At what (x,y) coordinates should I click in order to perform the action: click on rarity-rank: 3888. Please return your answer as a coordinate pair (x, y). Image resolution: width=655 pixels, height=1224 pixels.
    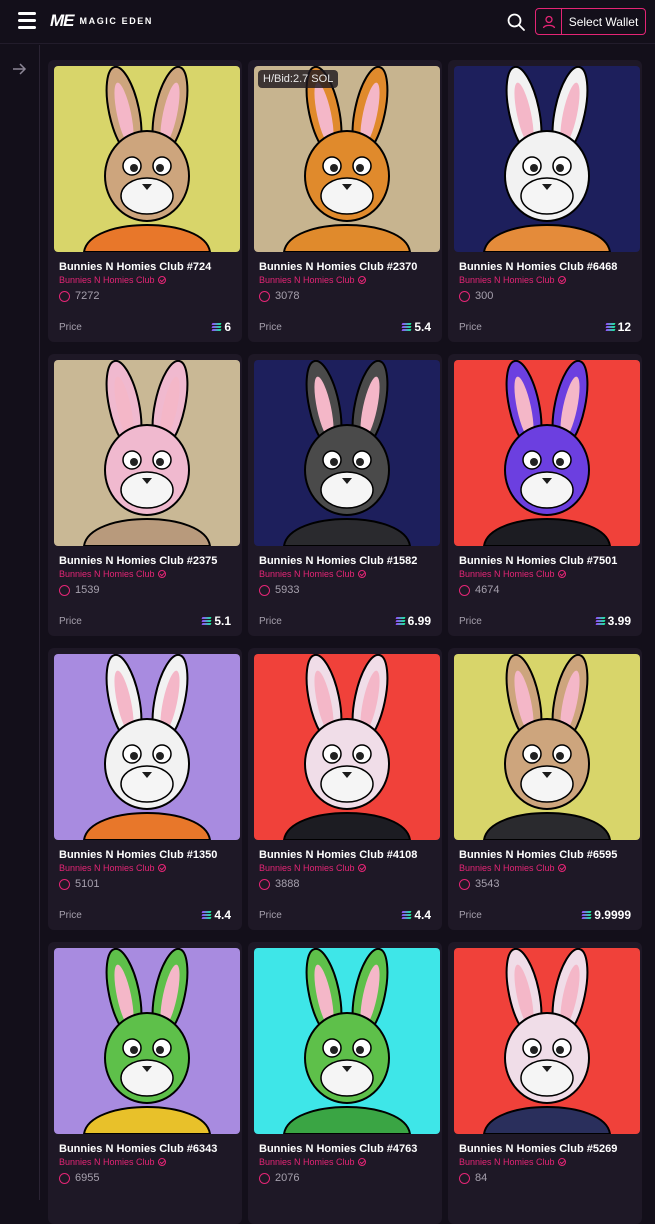
    Looking at the image, I should click on (347, 884).